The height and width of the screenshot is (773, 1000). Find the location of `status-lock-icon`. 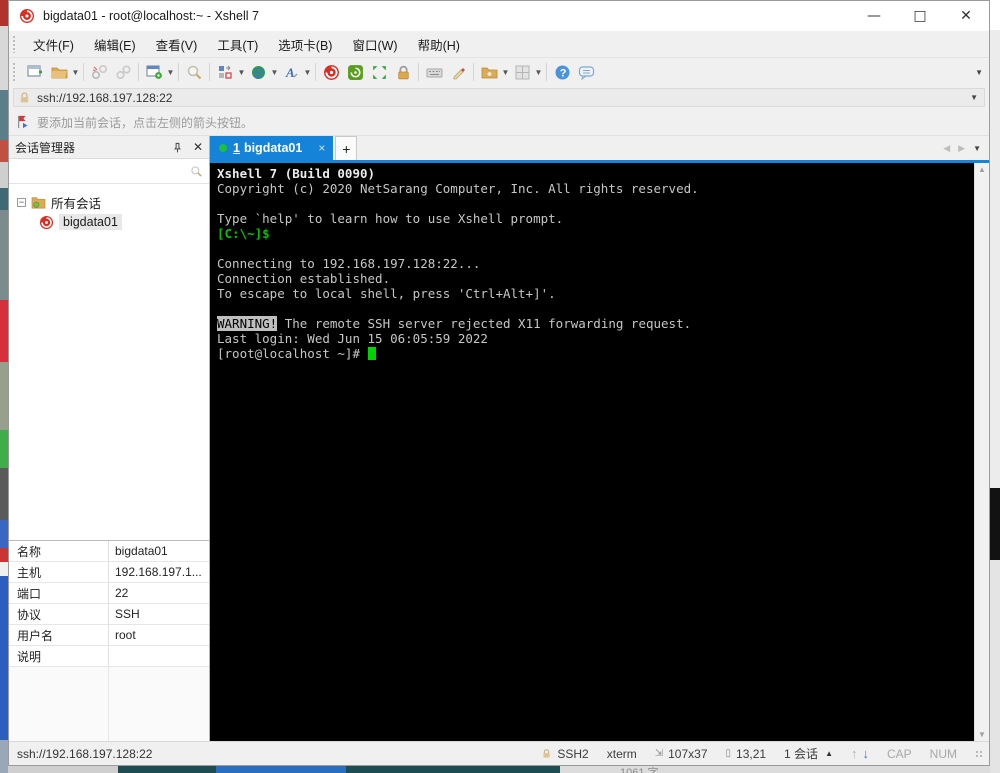

status-lock-icon is located at coordinates (546, 753).